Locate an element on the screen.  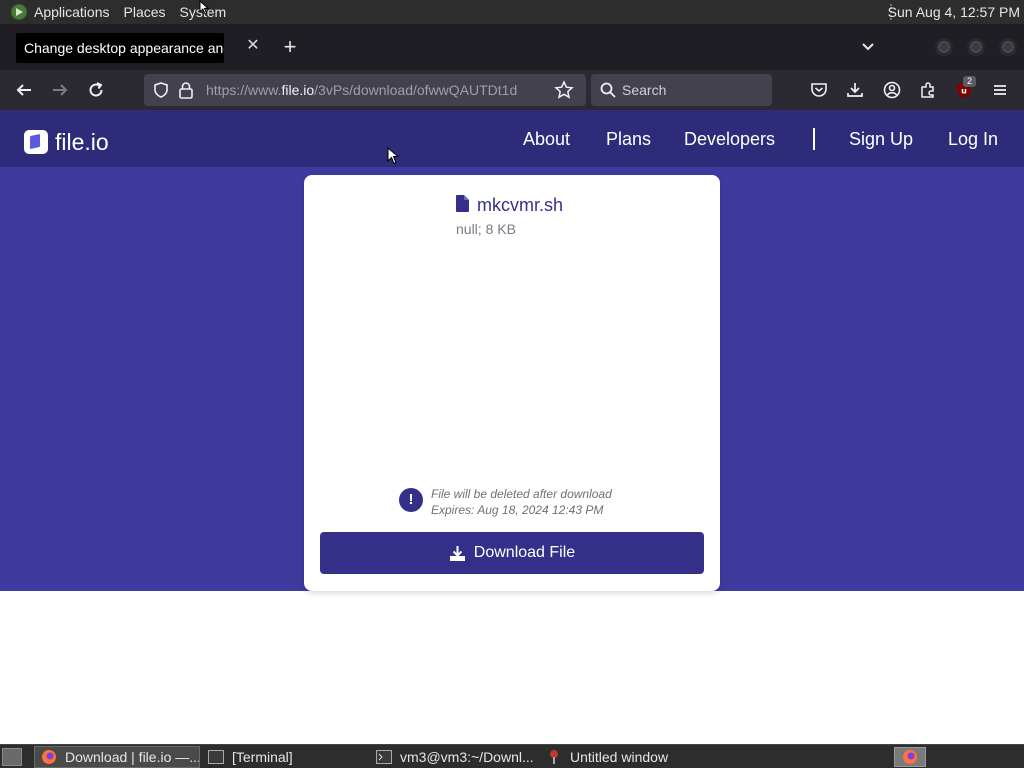
file-meta: null; 8 KB is located at coordinates (486, 229).